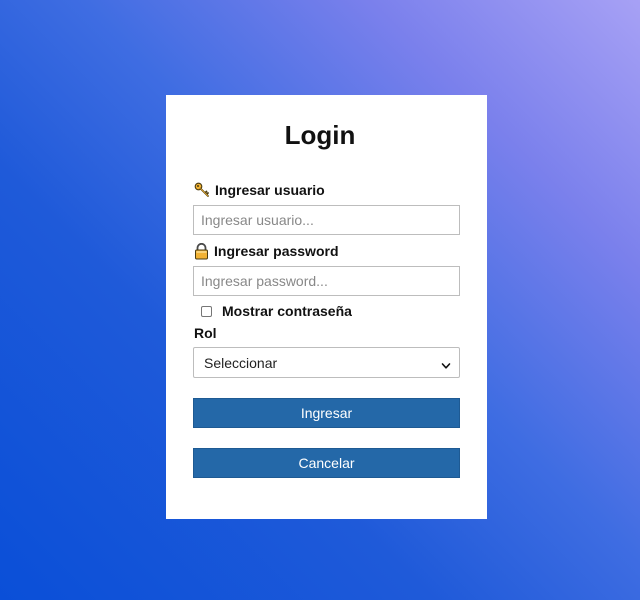 This screenshot has width=640, height=600. What do you see at coordinates (326, 413) in the screenshot?
I see `submit-button: Ingresar` at bounding box center [326, 413].